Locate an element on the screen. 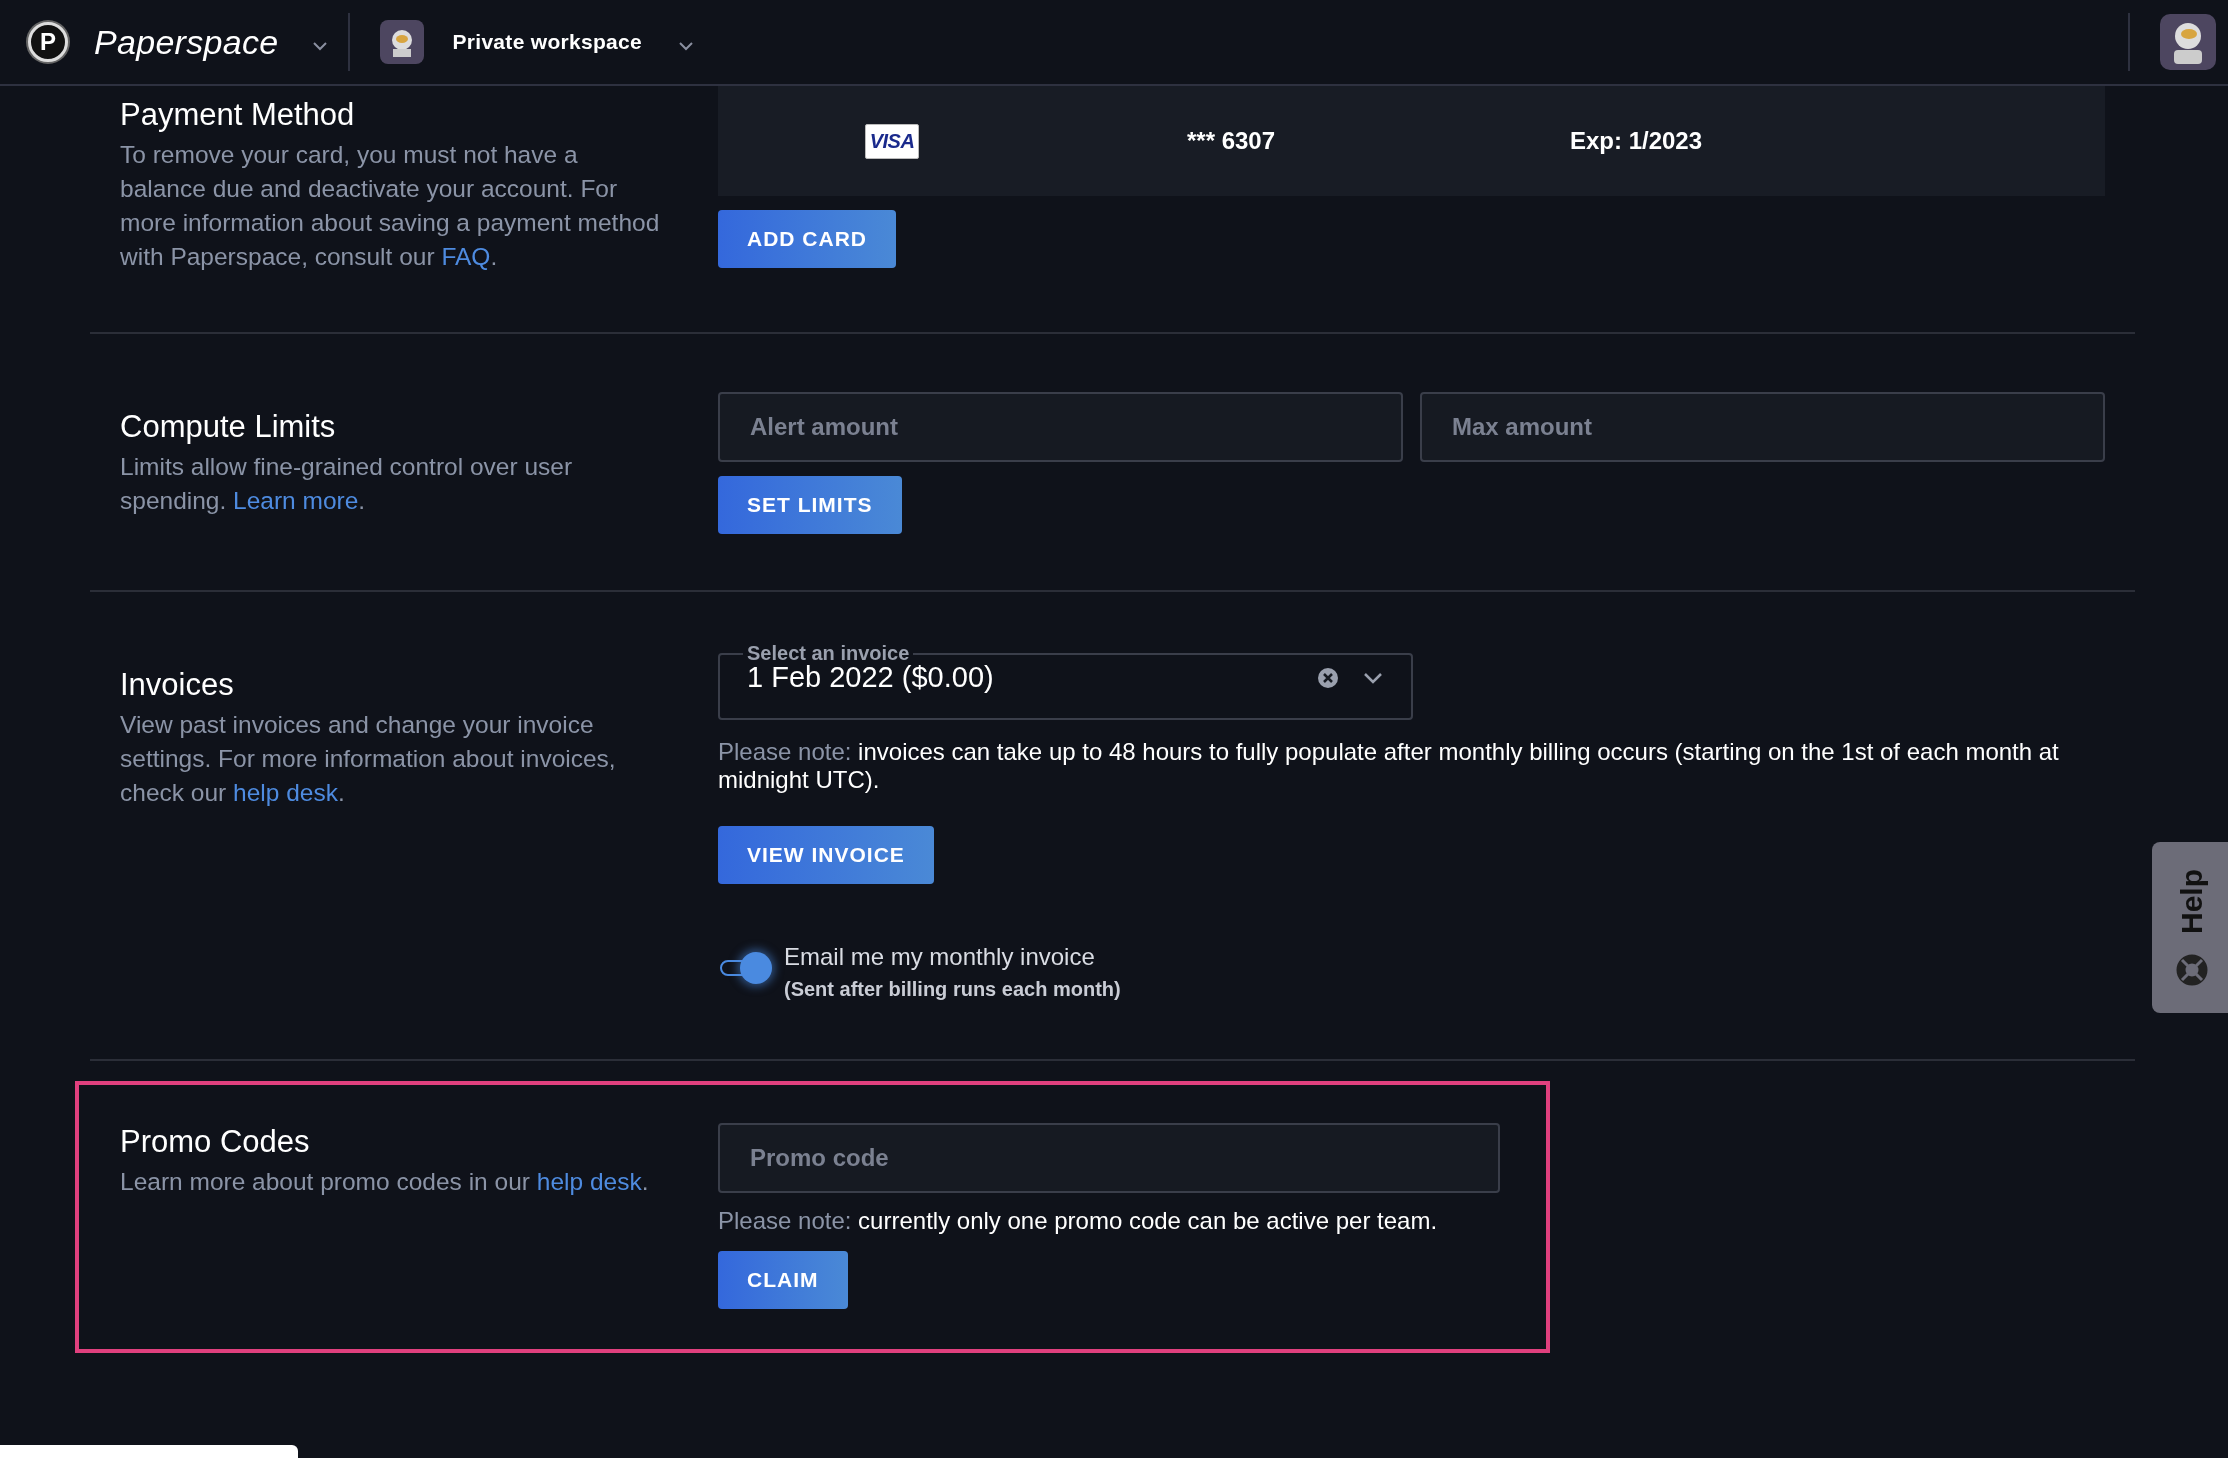 The width and height of the screenshot is (2228, 1458). amount-field: Alert amount is located at coordinates (1060, 427).